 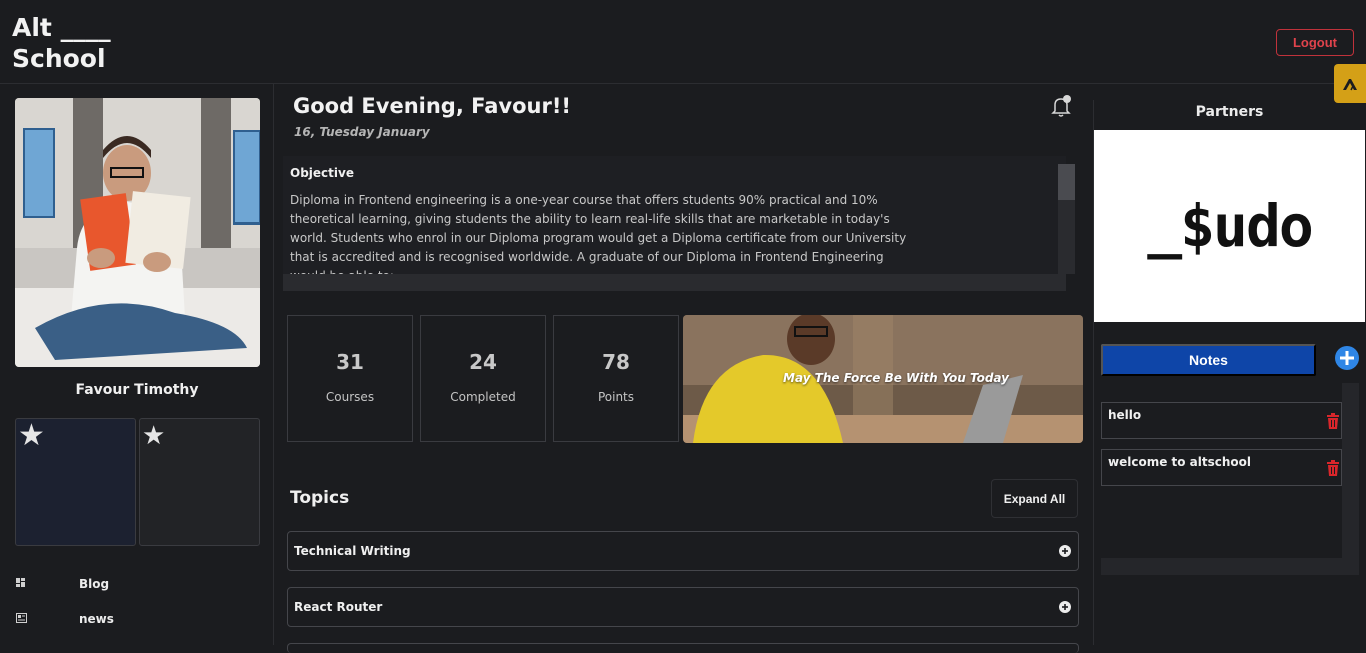 What do you see at coordinates (136, 584) in the screenshot?
I see `sidebar-item-blog: Blog` at bounding box center [136, 584].